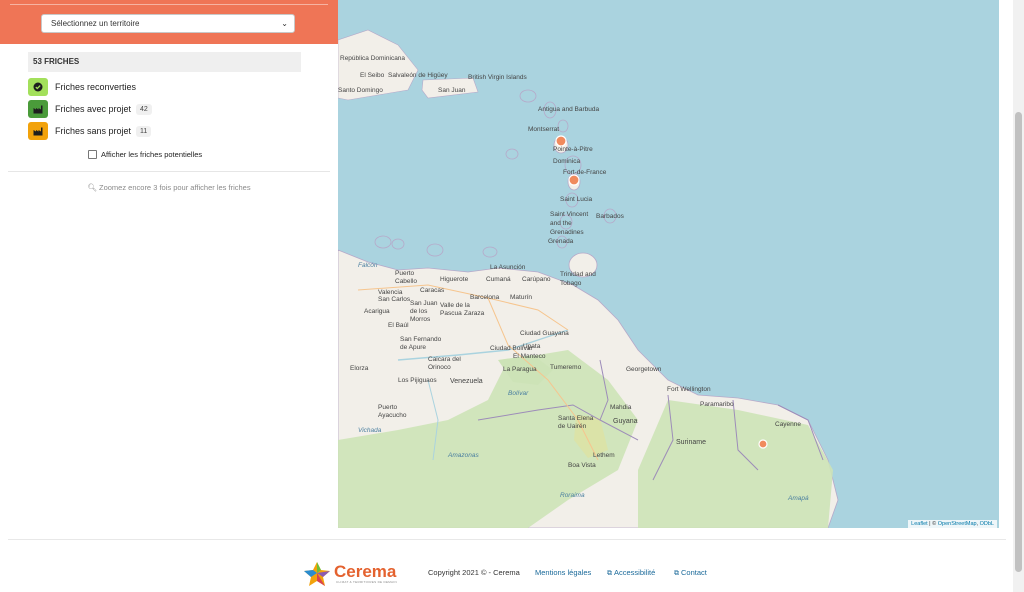 The image size is (1024, 592). I want to click on map-label: Cayenne, so click(788, 424).